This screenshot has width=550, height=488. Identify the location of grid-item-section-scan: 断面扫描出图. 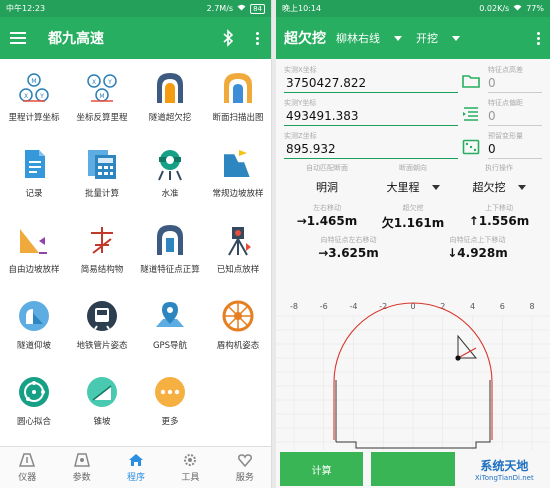
(237, 100).